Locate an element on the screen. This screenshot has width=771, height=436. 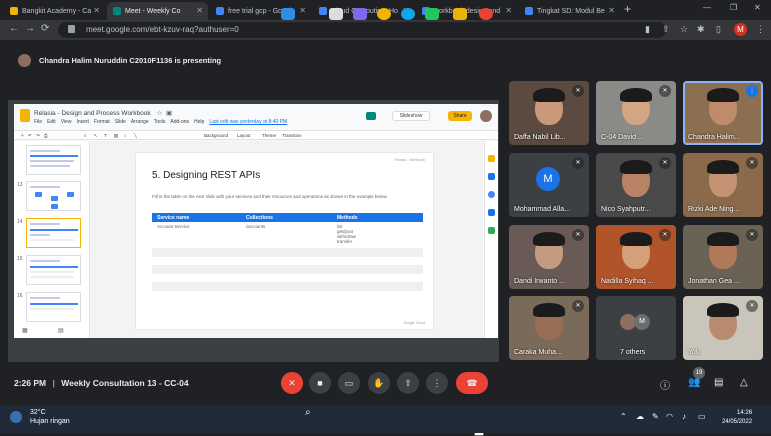
side-panel-icon: ▯ is located at coordinates (718, 29).